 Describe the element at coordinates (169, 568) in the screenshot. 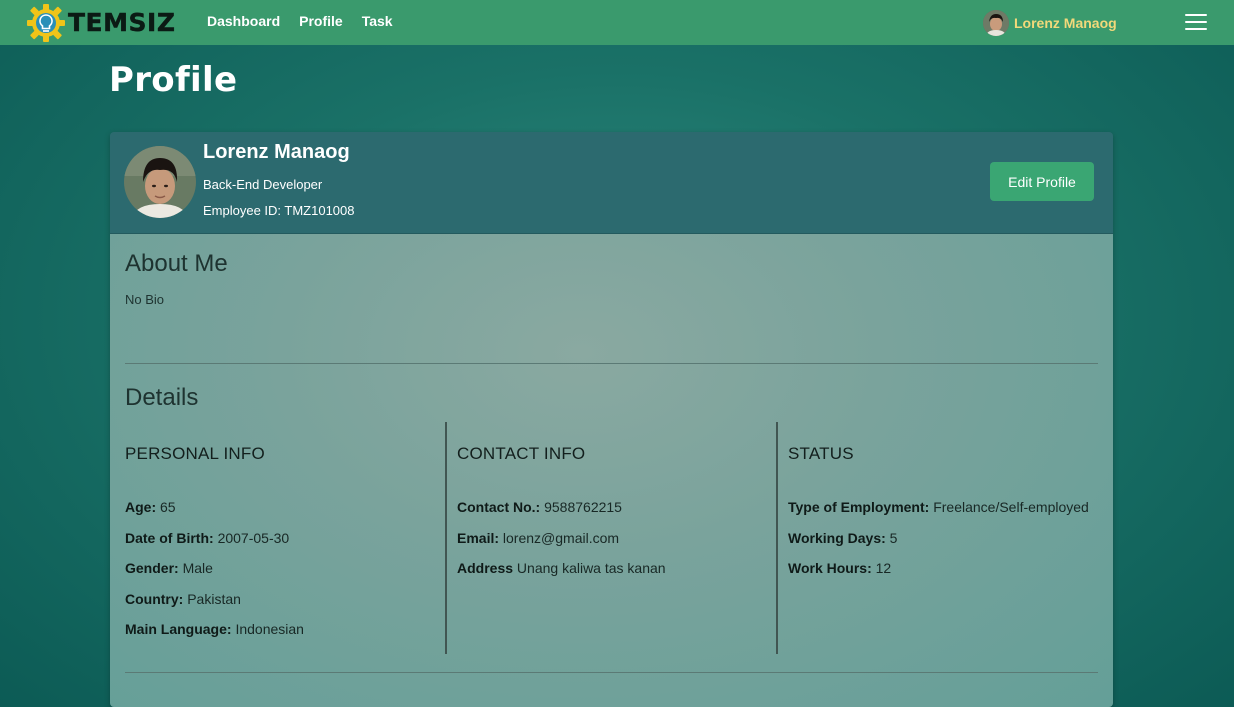

I see `info-row-gender: Gender: Male` at that location.